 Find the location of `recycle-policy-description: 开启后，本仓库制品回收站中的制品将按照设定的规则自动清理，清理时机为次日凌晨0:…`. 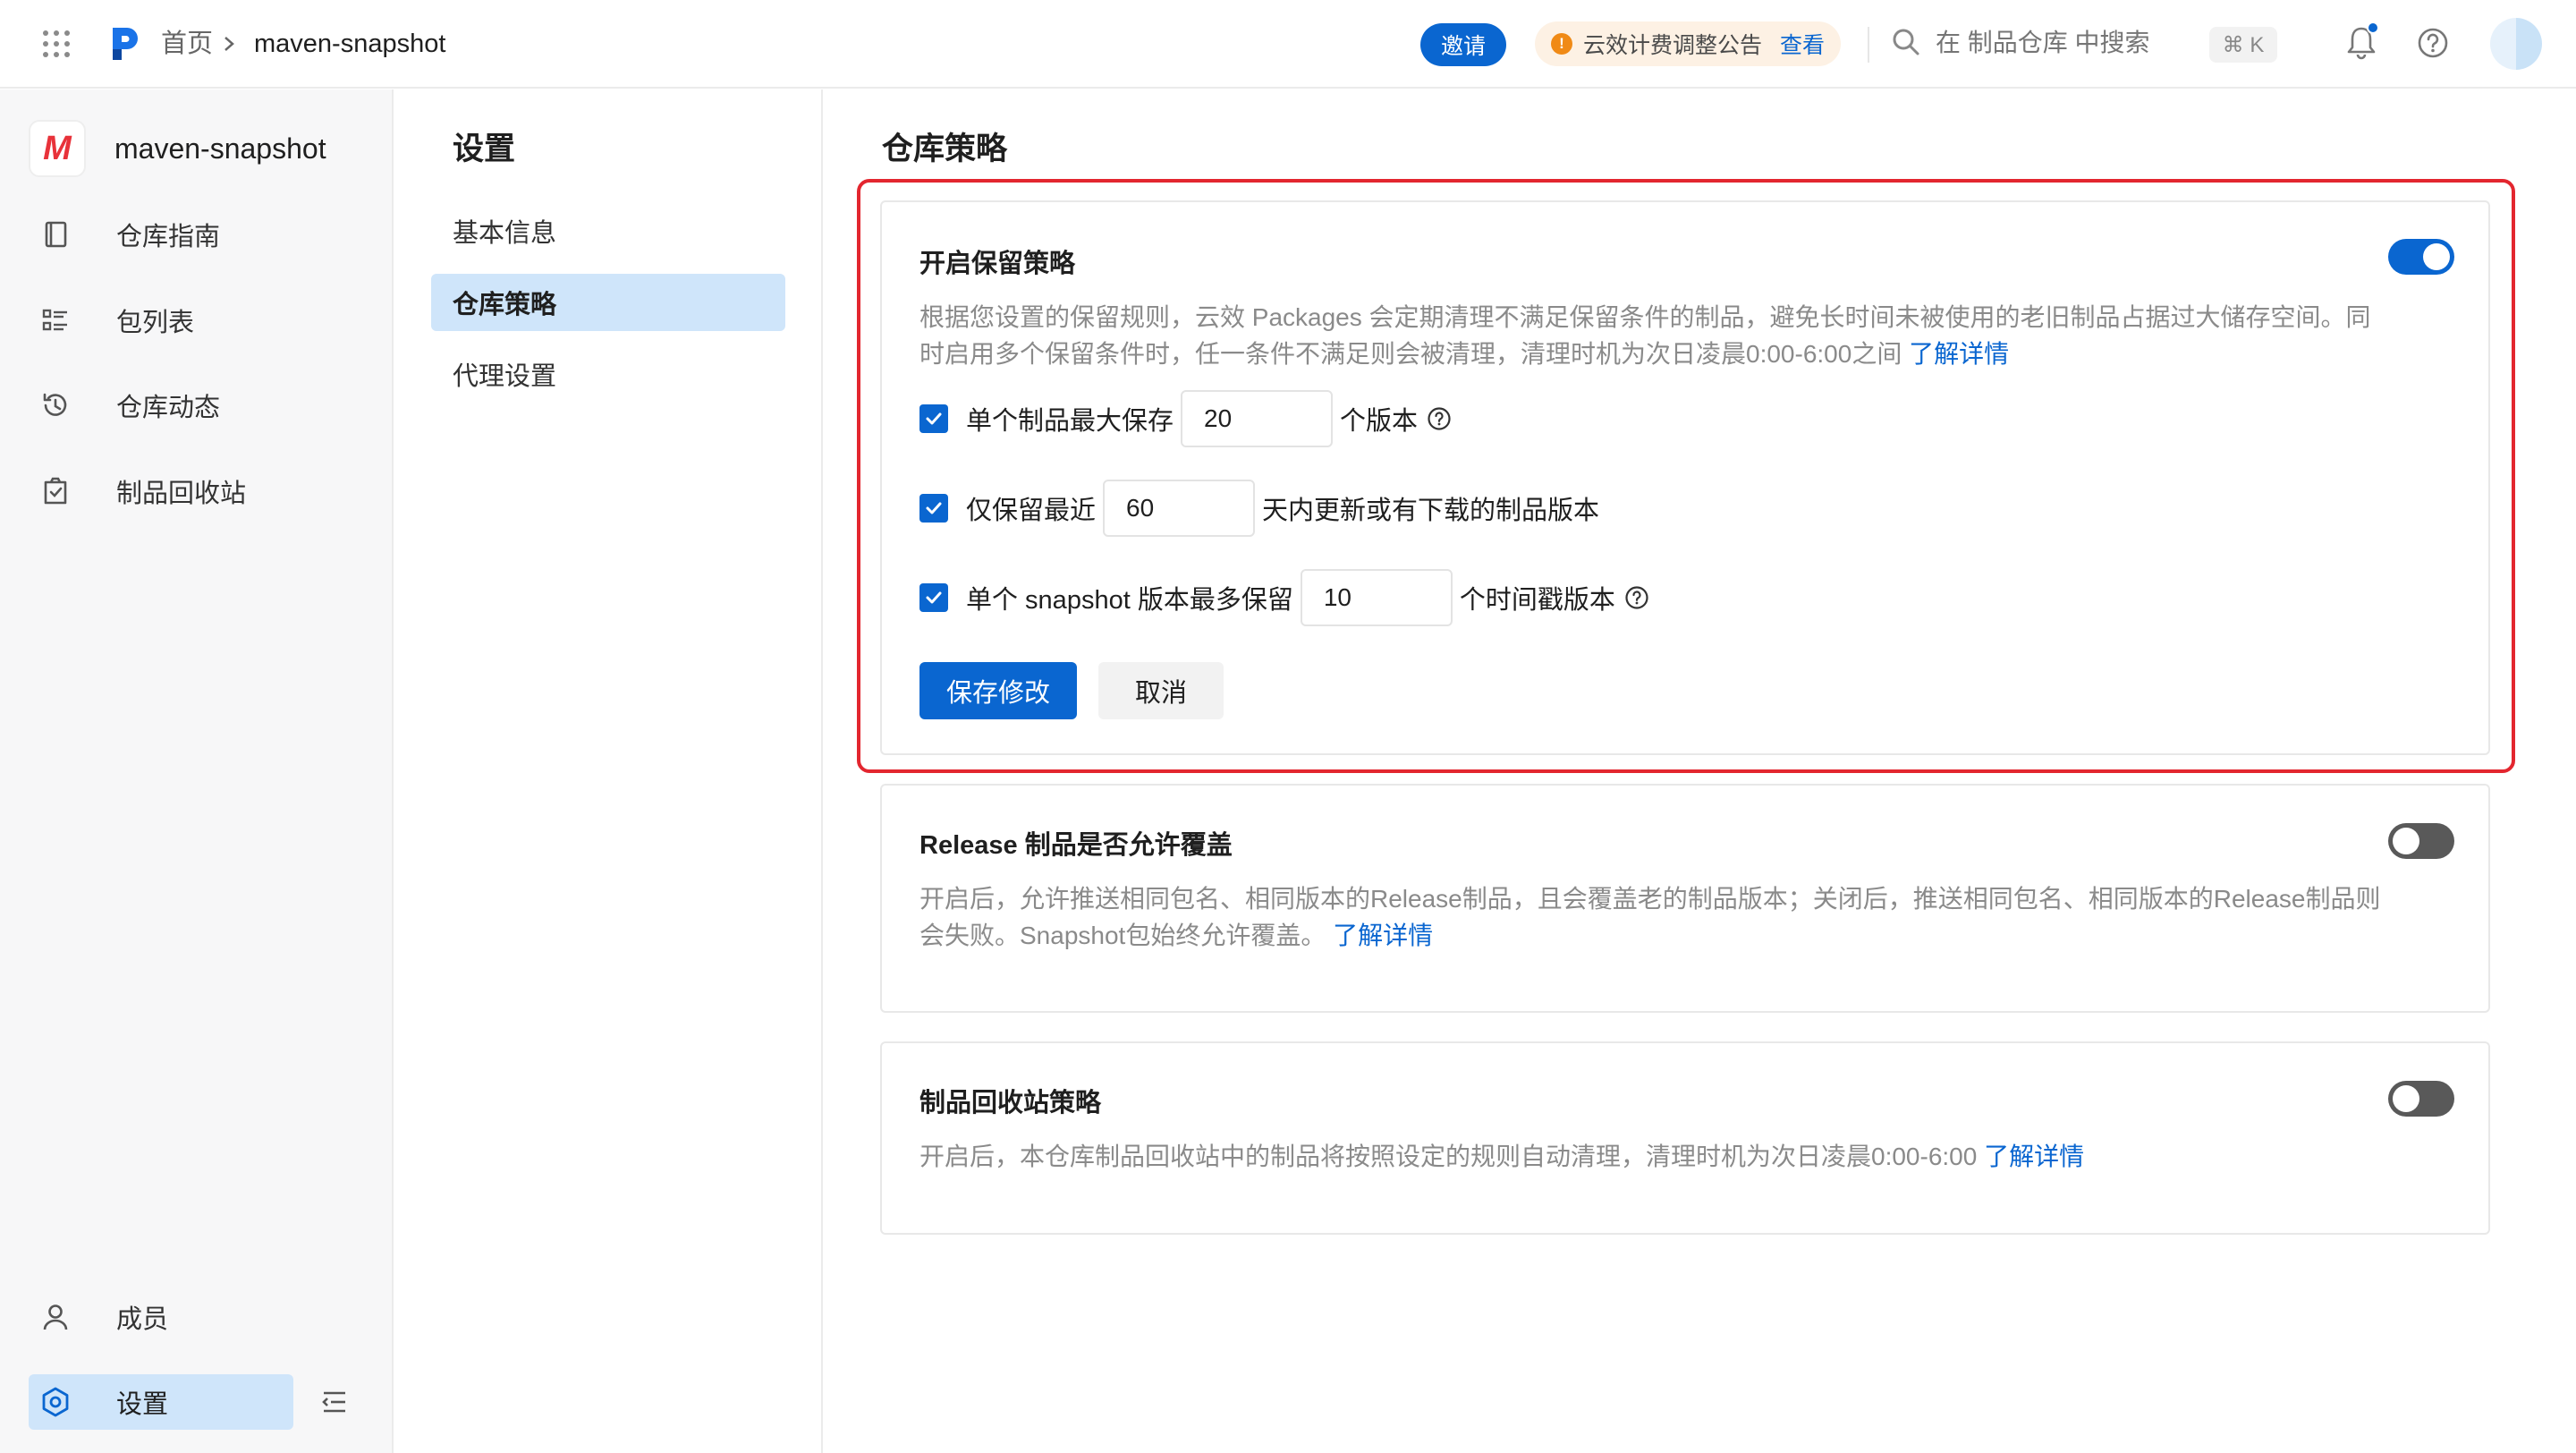

recycle-policy-description: 开启后，本仓库制品回收站中的制品将按照设定的规则自动清理，清理时机为次日凌晨0:… is located at coordinates (1502, 1156).